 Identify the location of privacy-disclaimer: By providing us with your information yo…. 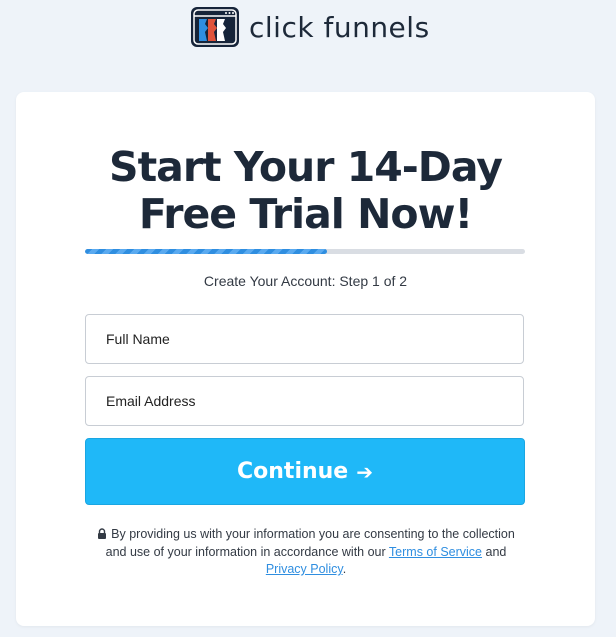
(306, 552).